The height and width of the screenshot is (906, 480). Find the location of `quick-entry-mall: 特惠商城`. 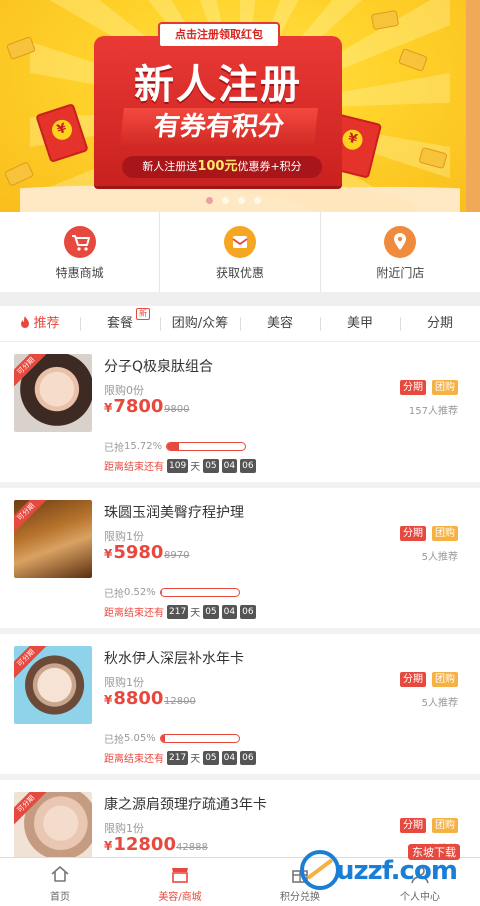

quick-entry-mall: 特惠商城 is located at coordinates (80, 252).